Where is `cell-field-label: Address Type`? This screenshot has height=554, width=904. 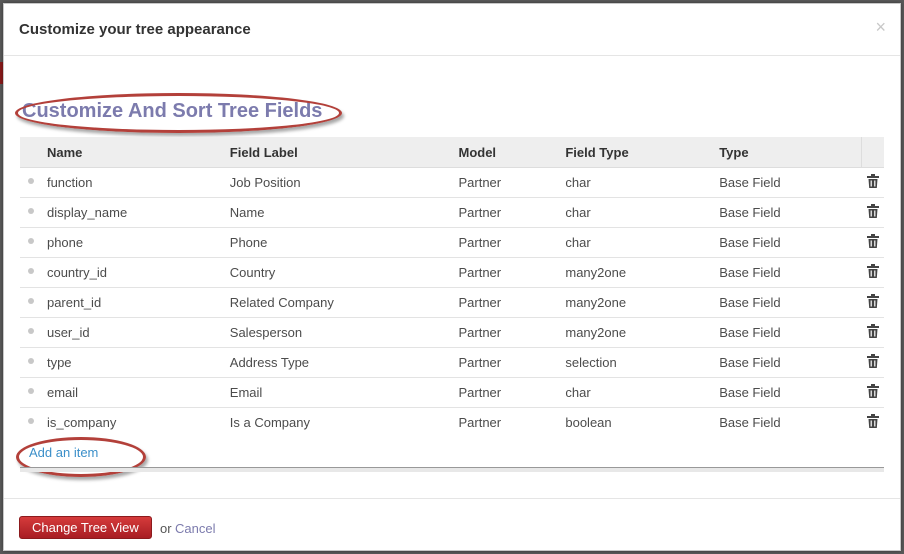
cell-field-label: Address Type is located at coordinates (344, 362).